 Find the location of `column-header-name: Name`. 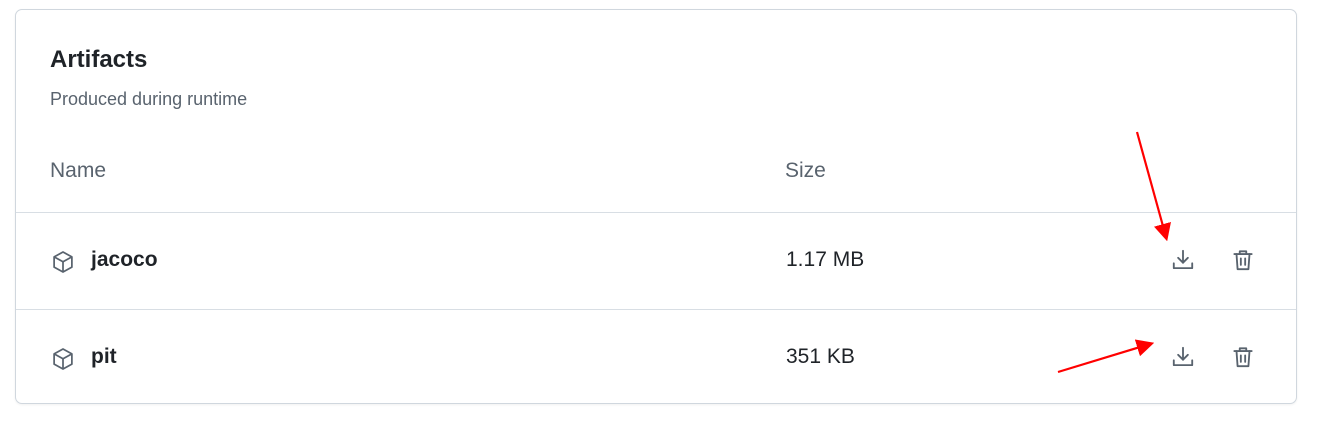

column-header-name: Name is located at coordinates (78, 170).